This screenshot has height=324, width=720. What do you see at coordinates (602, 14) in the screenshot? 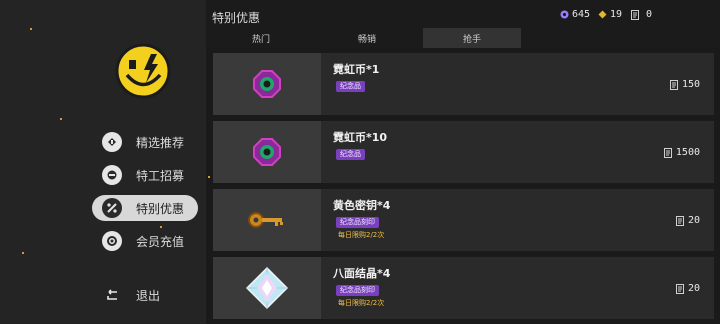
I see `coin-icon` at bounding box center [602, 14].